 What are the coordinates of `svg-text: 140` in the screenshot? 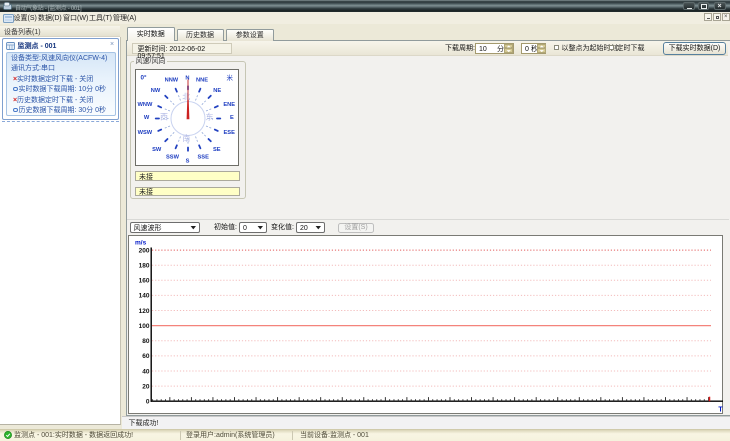 It's located at (144, 296).